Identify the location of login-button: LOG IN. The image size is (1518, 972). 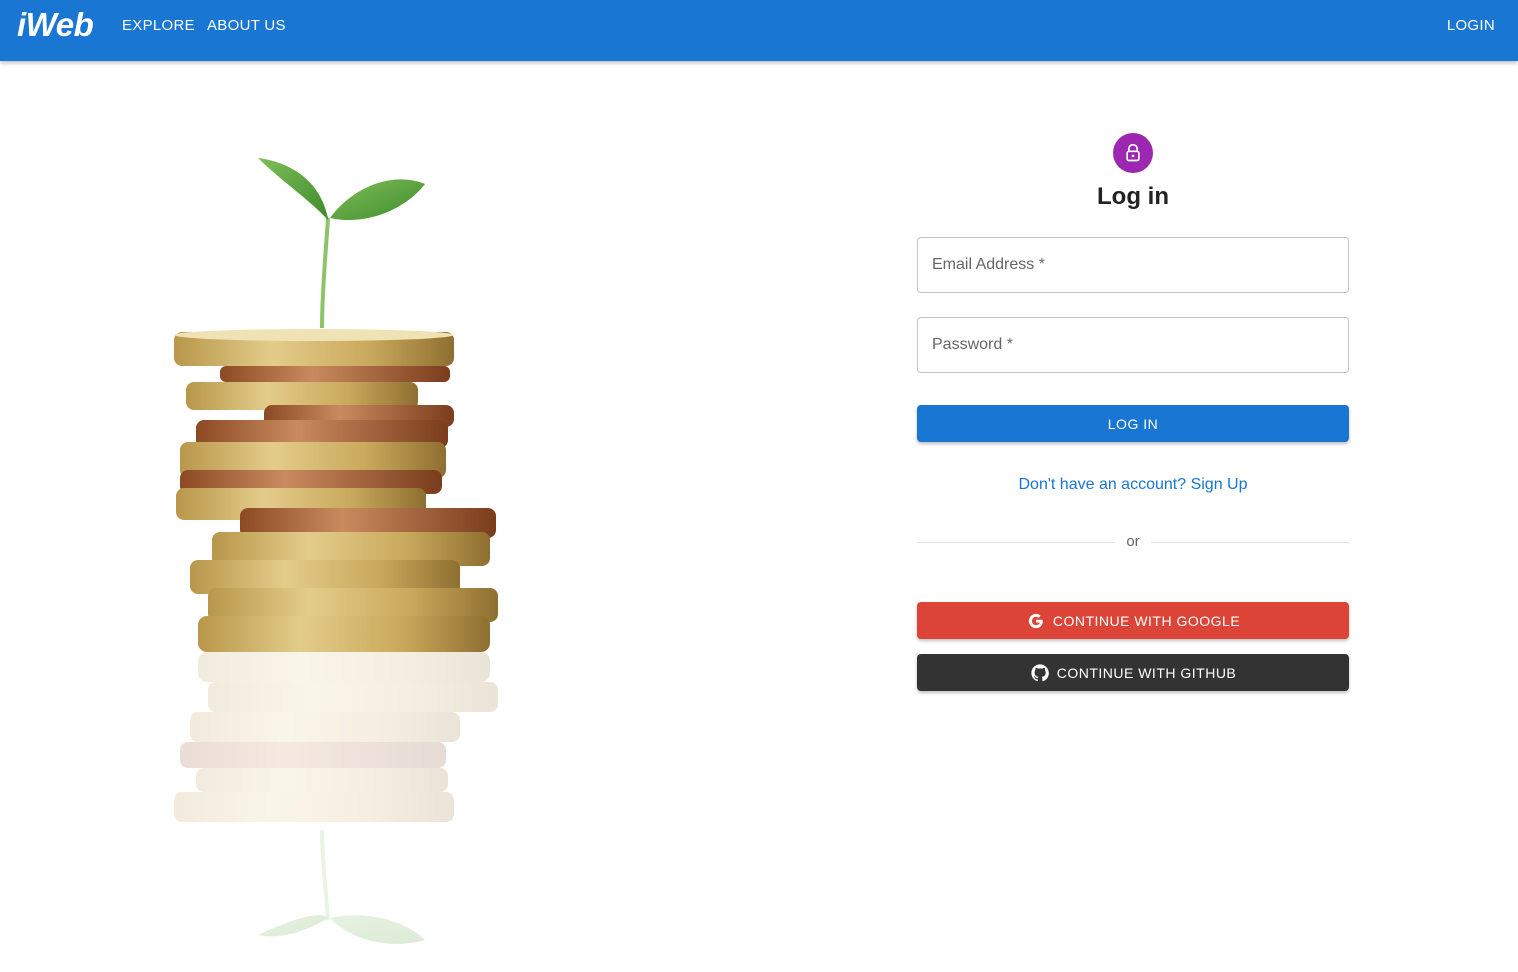
(1133, 423).